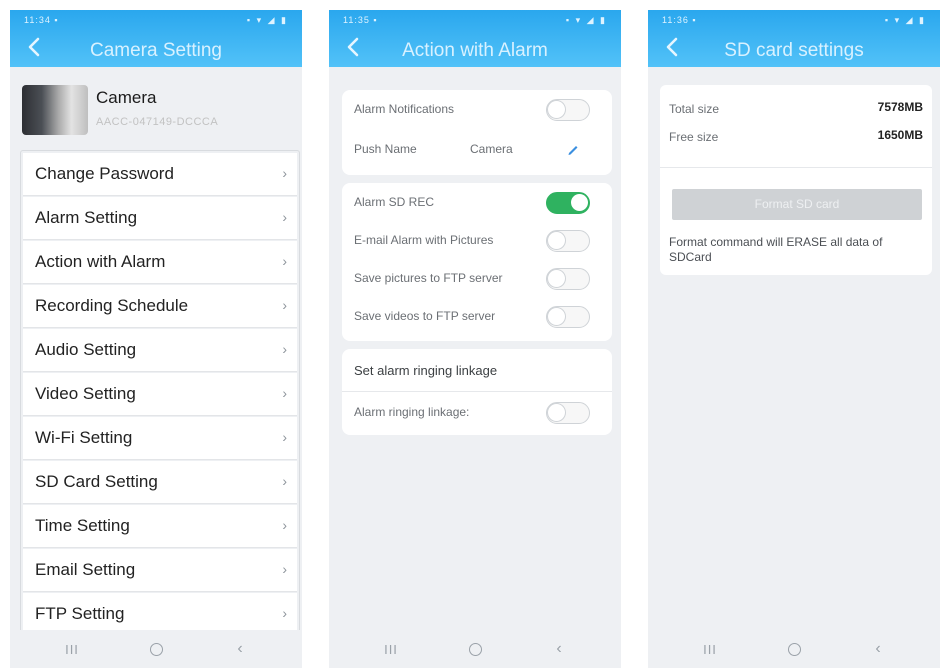 This screenshot has height=668, width=940. What do you see at coordinates (794, 38) in the screenshot?
I see `app-header: 11:36 ▪ ▪ ▾ ◢ ▮ SD card settings` at bounding box center [794, 38].